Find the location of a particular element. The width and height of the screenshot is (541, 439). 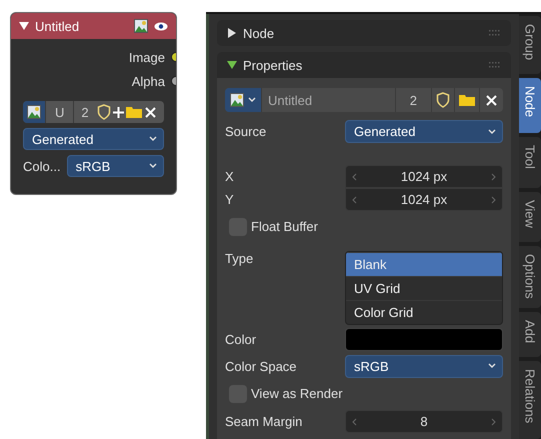

color-swatch is located at coordinates (424, 339).